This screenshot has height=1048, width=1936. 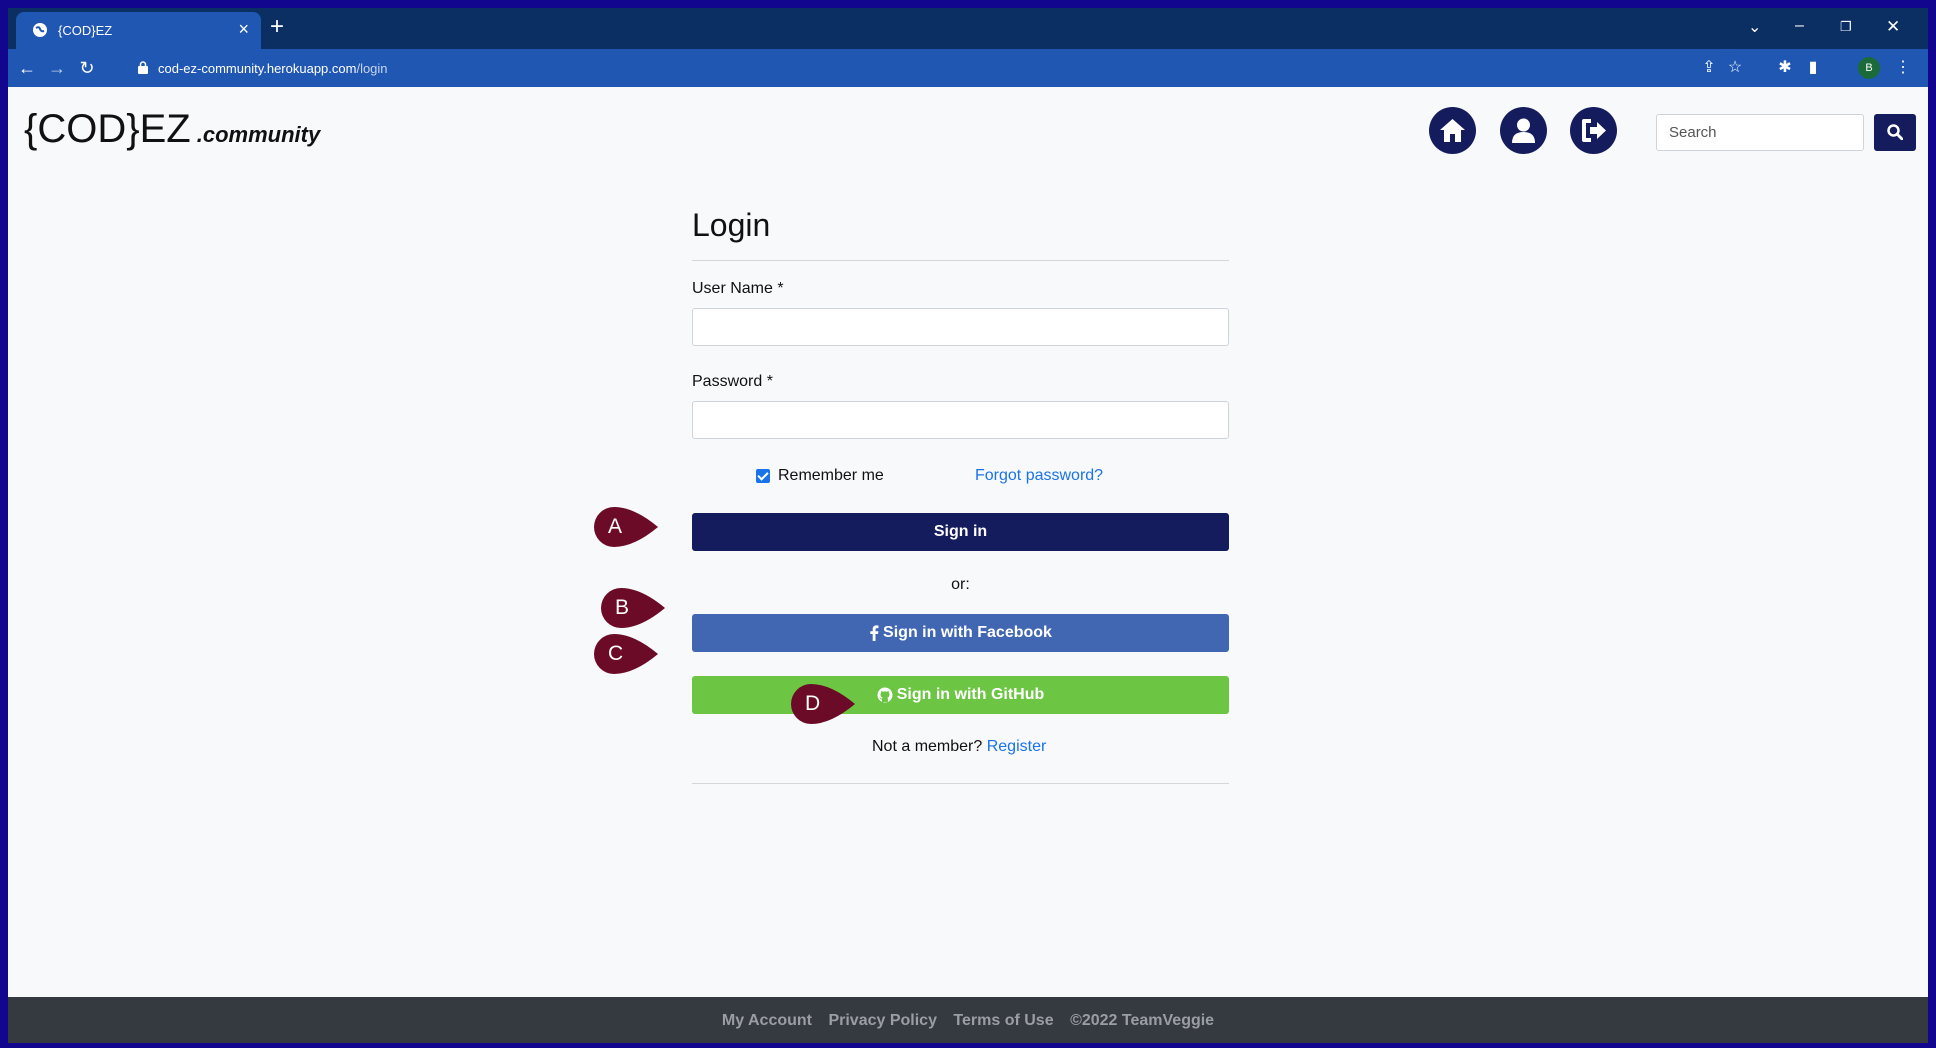 I want to click on profile-button, so click(x=1523, y=130).